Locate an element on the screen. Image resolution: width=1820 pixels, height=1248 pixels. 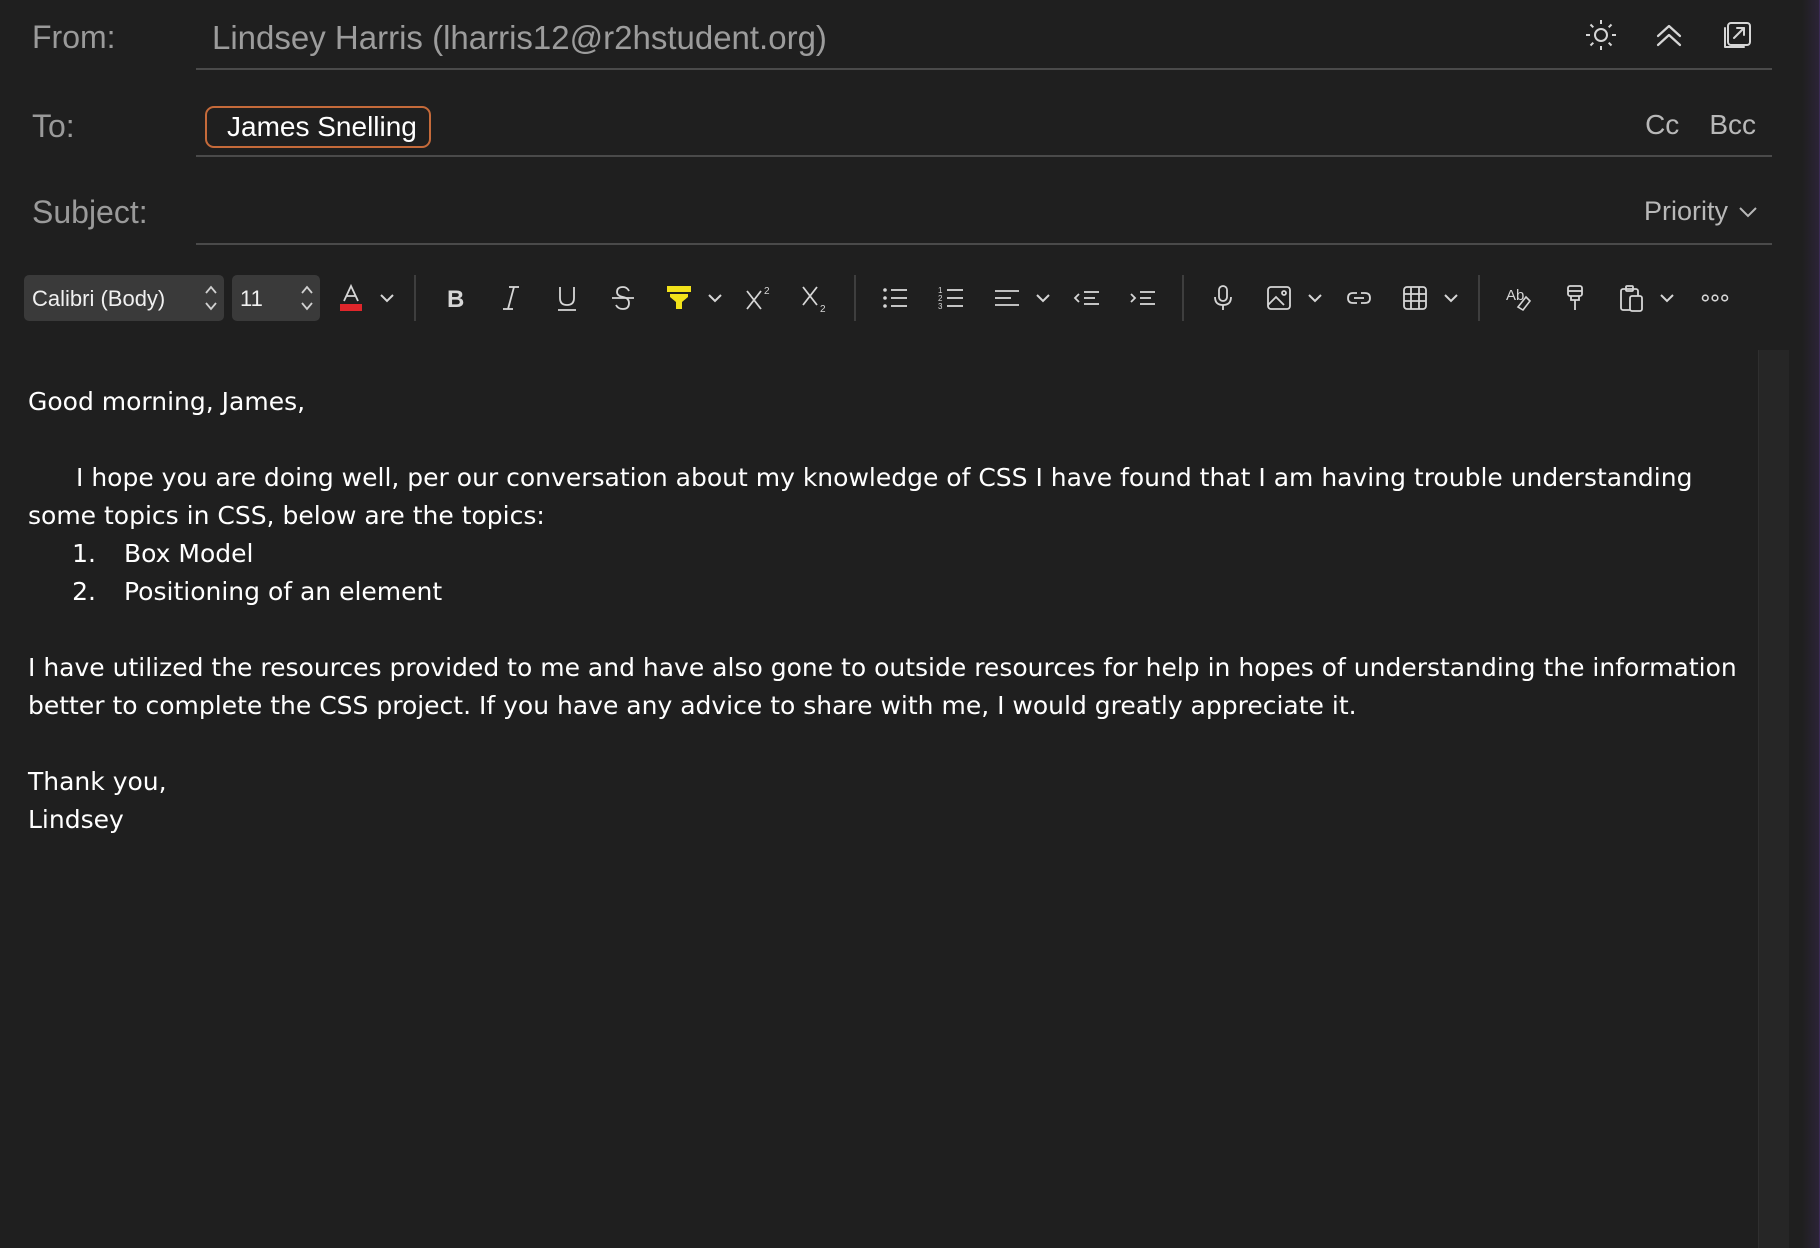
superscript-button: 2 is located at coordinates (759, 298).